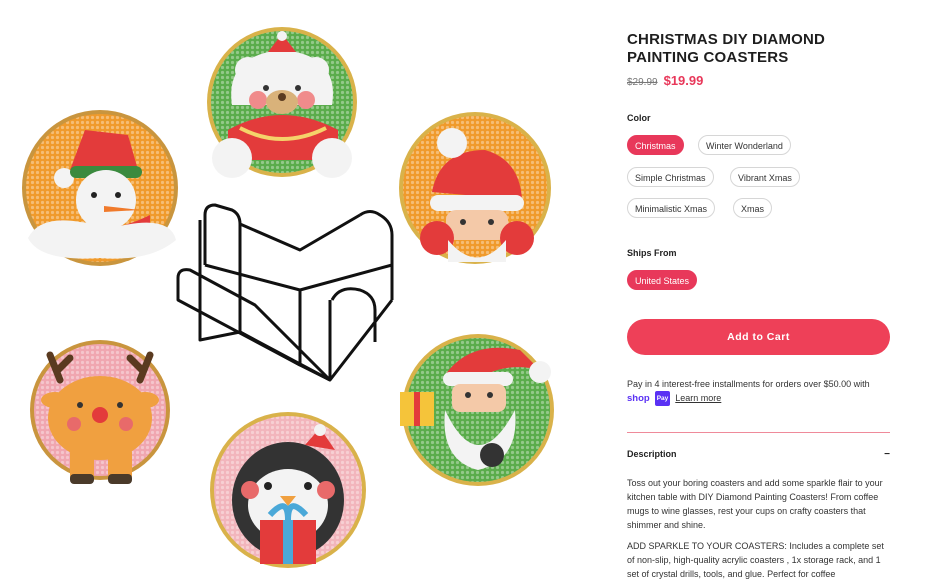 This screenshot has height=588, width=927. What do you see at coordinates (726, 48) in the screenshot?
I see `product-title: CHRISTMAS DIY DIAMOND PAINTING COASTERS` at bounding box center [726, 48].